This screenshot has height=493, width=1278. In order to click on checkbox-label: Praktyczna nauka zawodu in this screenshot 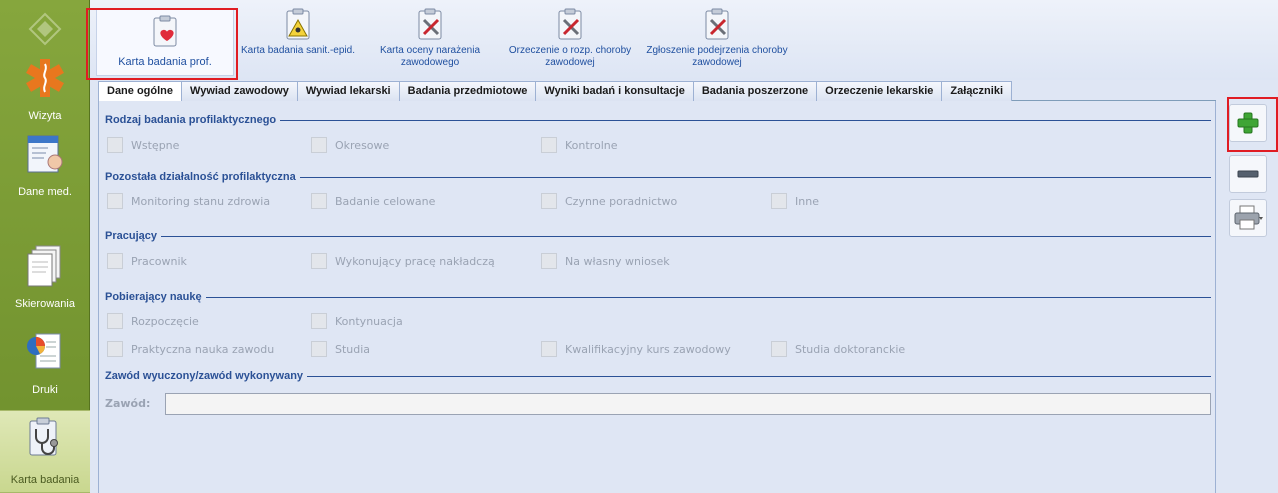, I will do `click(203, 349)`.